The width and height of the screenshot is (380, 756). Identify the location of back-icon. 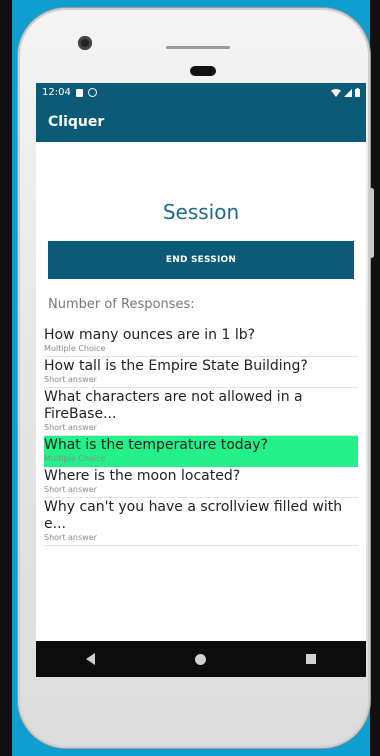
(90, 659).